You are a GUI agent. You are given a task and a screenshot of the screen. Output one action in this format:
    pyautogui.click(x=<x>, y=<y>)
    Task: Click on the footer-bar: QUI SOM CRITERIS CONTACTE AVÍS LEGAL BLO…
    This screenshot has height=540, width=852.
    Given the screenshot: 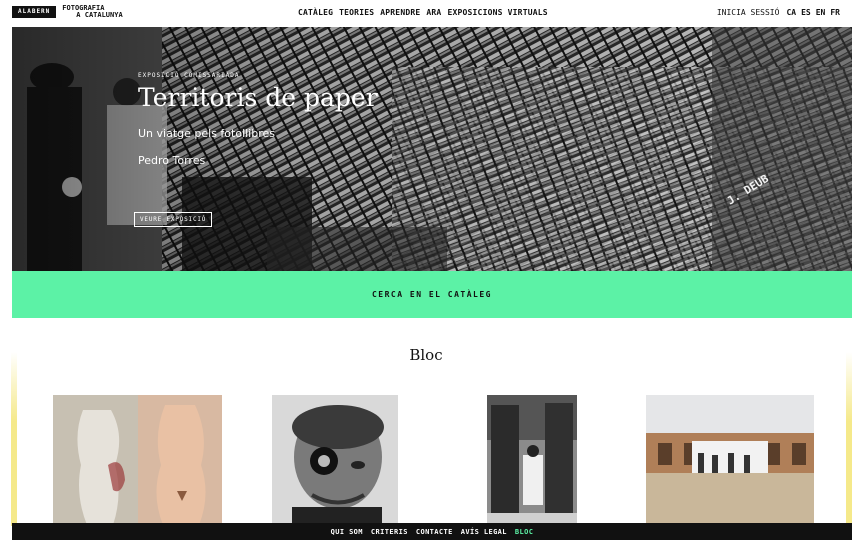 What is the action you would take?
    pyautogui.click(x=432, y=531)
    